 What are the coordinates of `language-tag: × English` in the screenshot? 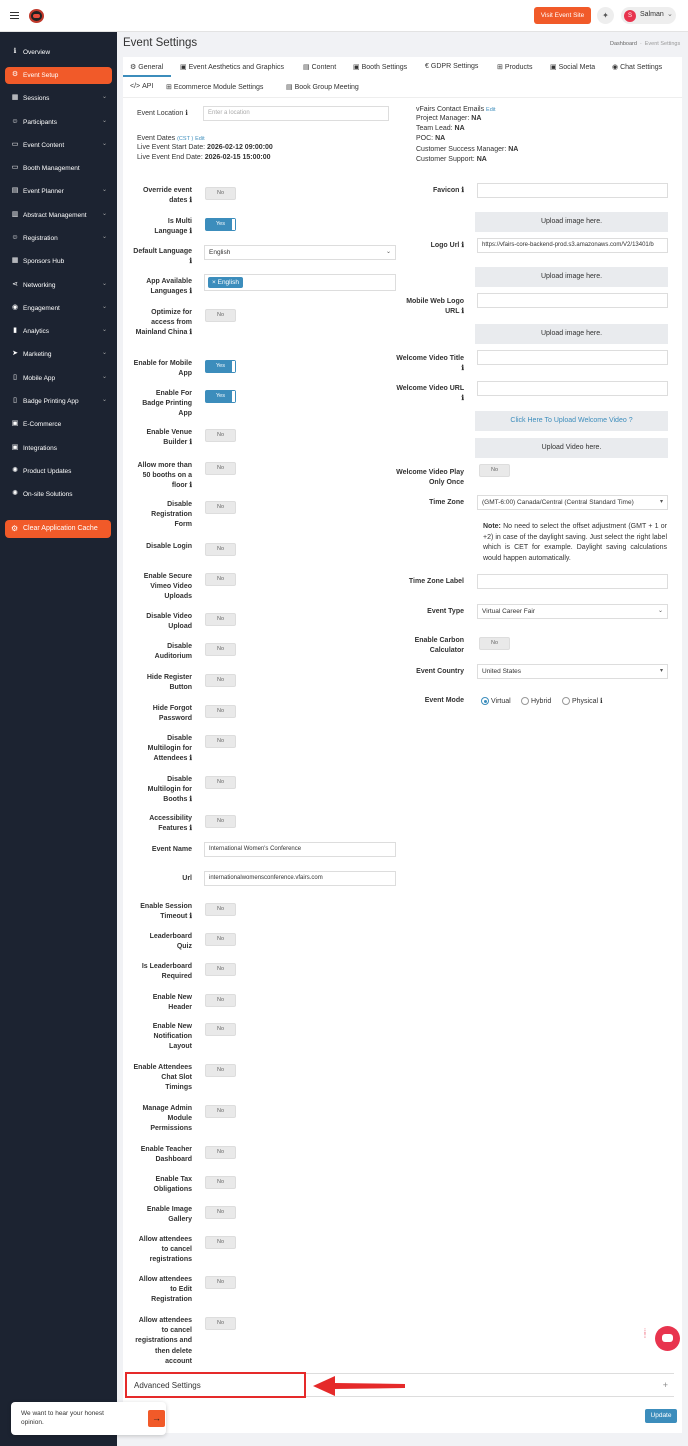 It's located at (225, 282).